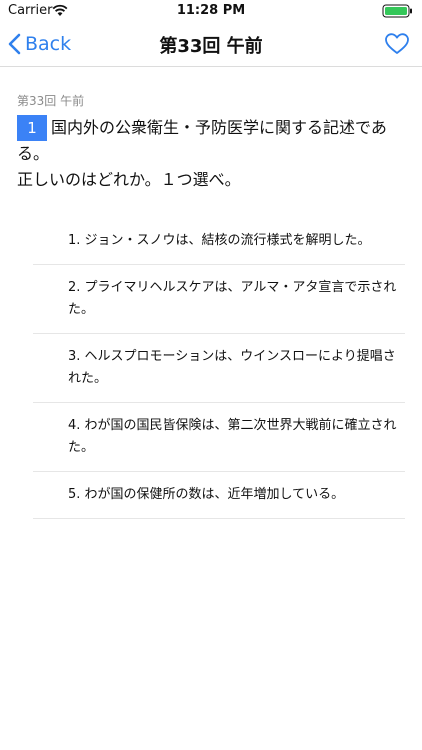 This screenshot has width=422, height=750. Describe the element at coordinates (32, 128) in the screenshot. I see `question-number-badge: 1` at that location.